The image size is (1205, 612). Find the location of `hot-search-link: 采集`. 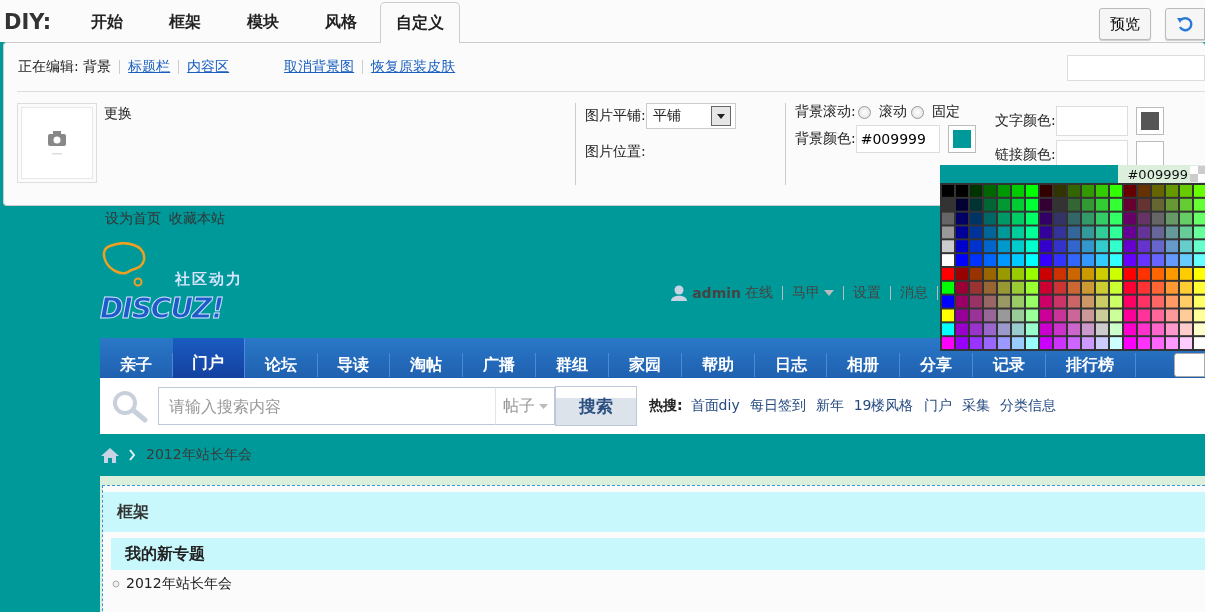

hot-search-link: 采集 is located at coordinates (975, 406).